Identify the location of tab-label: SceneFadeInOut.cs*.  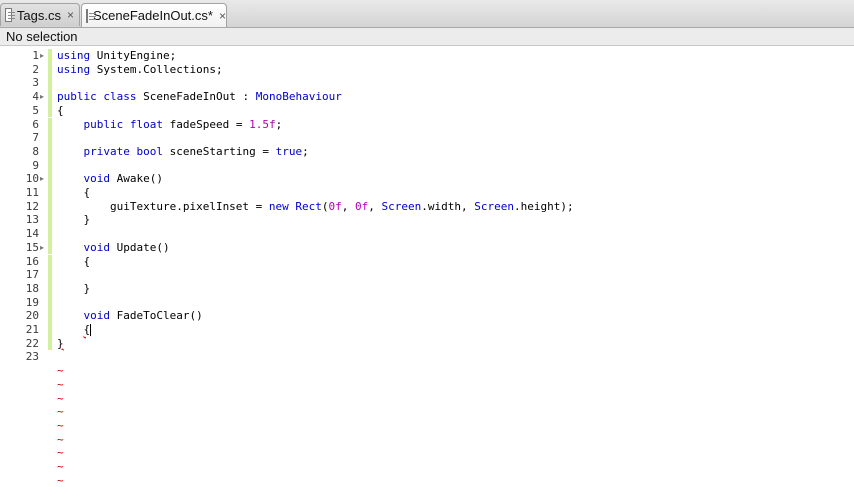
(153, 15).